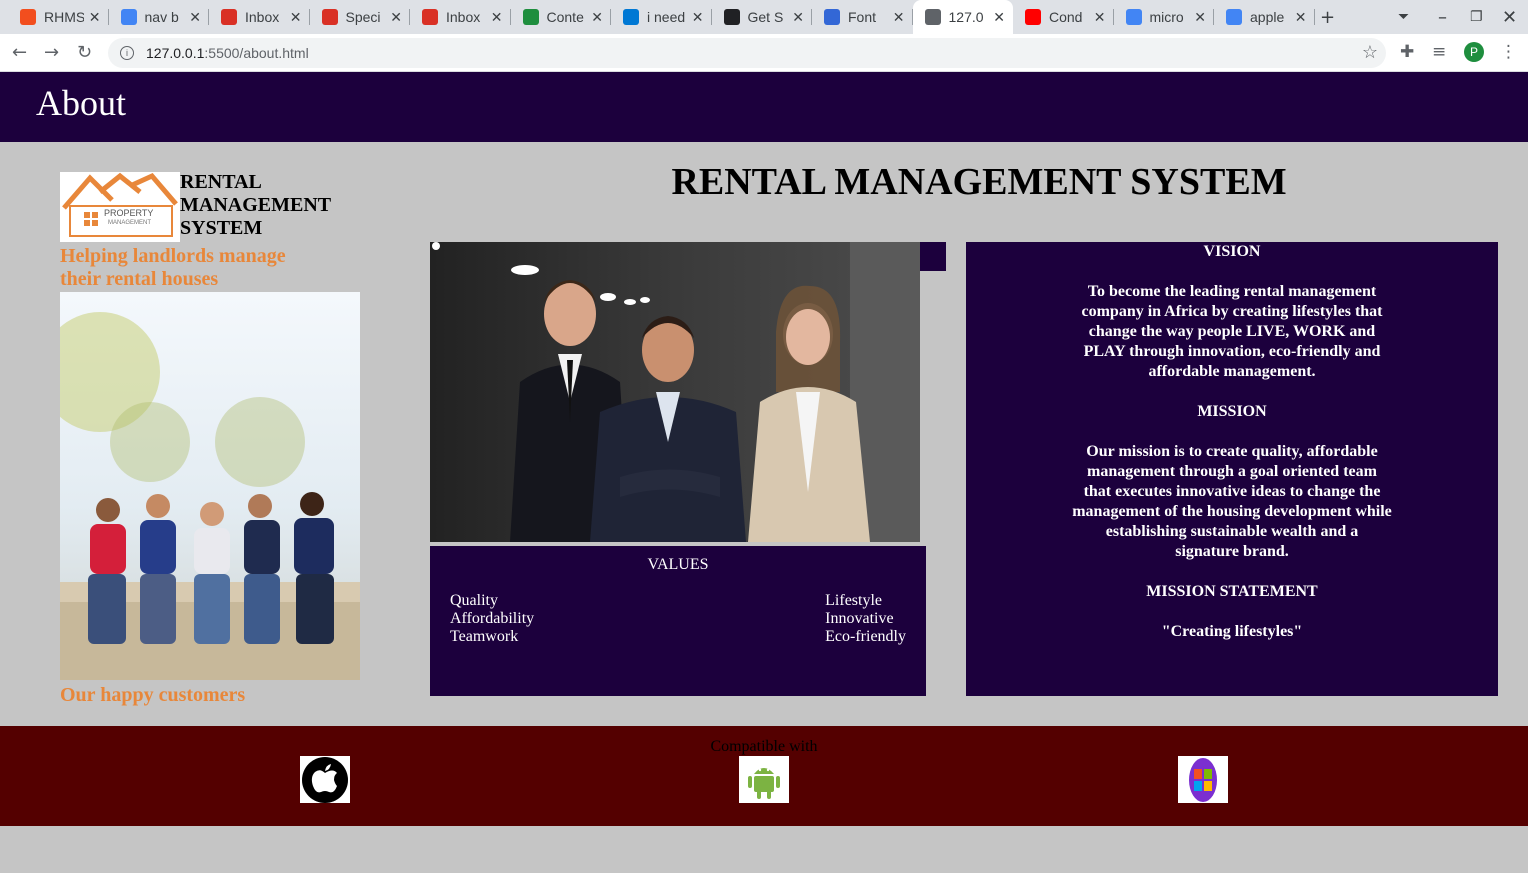 Image resolution: width=1528 pixels, height=873 pixels. I want to click on team-photo, so click(675, 392).